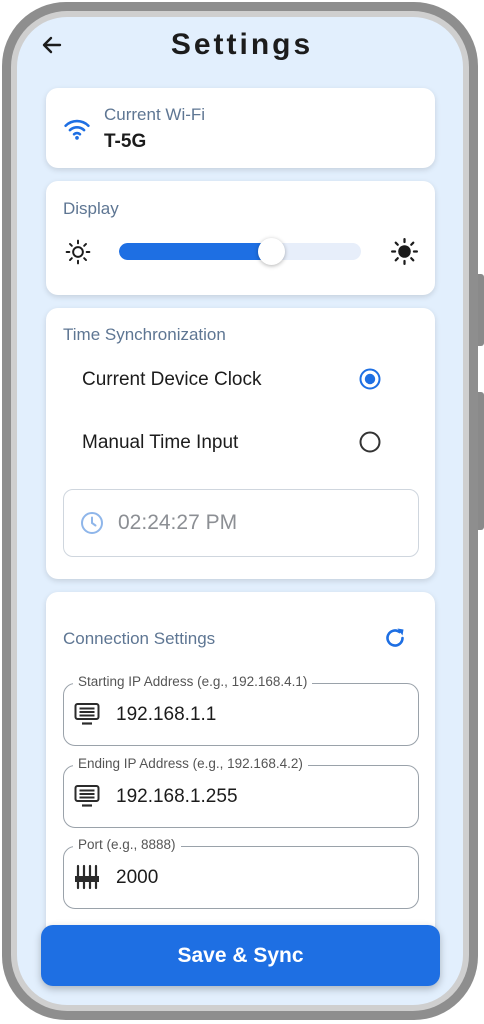 The image size is (484, 1024). What do you see at coordinates (155, 114) in the screenshot?
I see `wifi-label: Current Wi-Fi` at bounding box center [155, 114].